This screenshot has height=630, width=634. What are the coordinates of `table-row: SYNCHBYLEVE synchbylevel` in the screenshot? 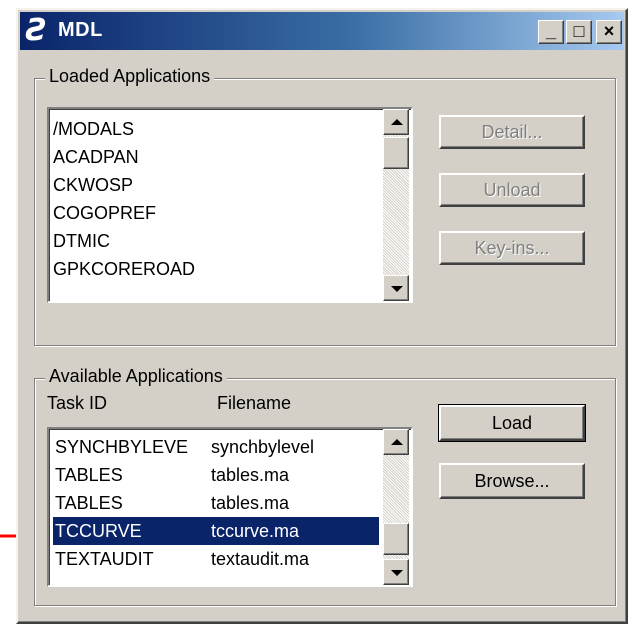 It's located at (216, 447).